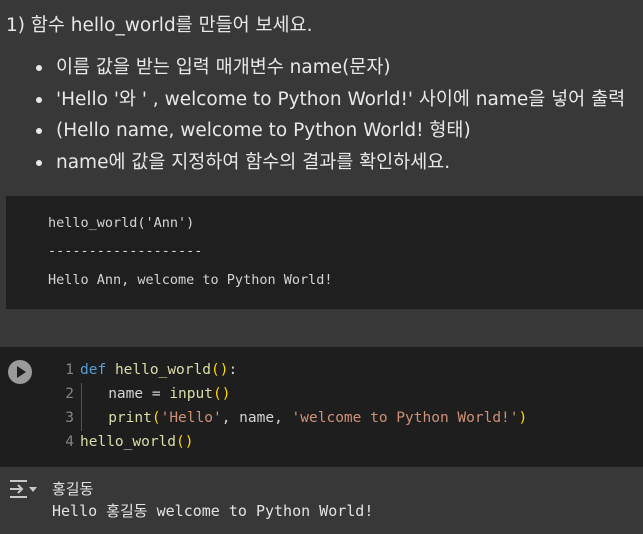 This screenshot has height=534, width=643. I want to click on keyword-token: def, so click(93, 370).